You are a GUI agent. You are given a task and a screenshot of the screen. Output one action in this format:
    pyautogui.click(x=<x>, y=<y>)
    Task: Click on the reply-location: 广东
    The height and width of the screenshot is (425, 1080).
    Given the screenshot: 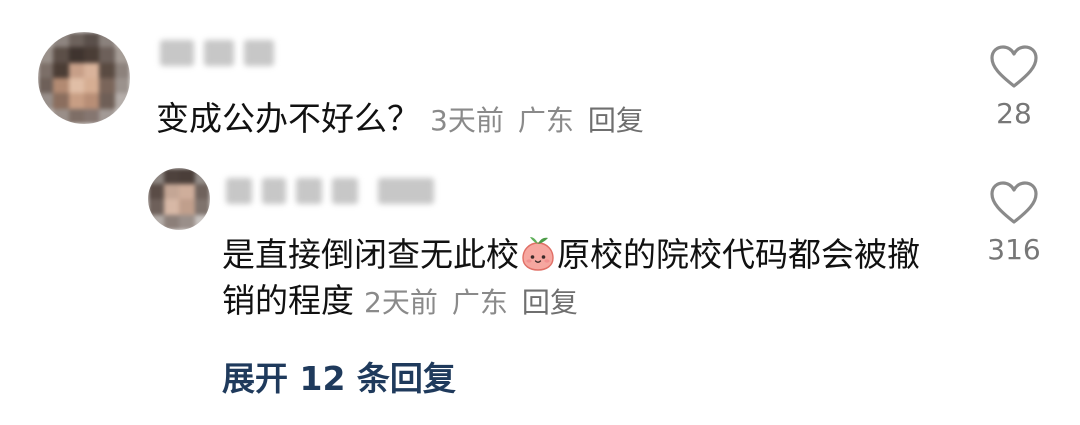 What is the action you would take?
    pyautogui.click(x=479, y=302)
    